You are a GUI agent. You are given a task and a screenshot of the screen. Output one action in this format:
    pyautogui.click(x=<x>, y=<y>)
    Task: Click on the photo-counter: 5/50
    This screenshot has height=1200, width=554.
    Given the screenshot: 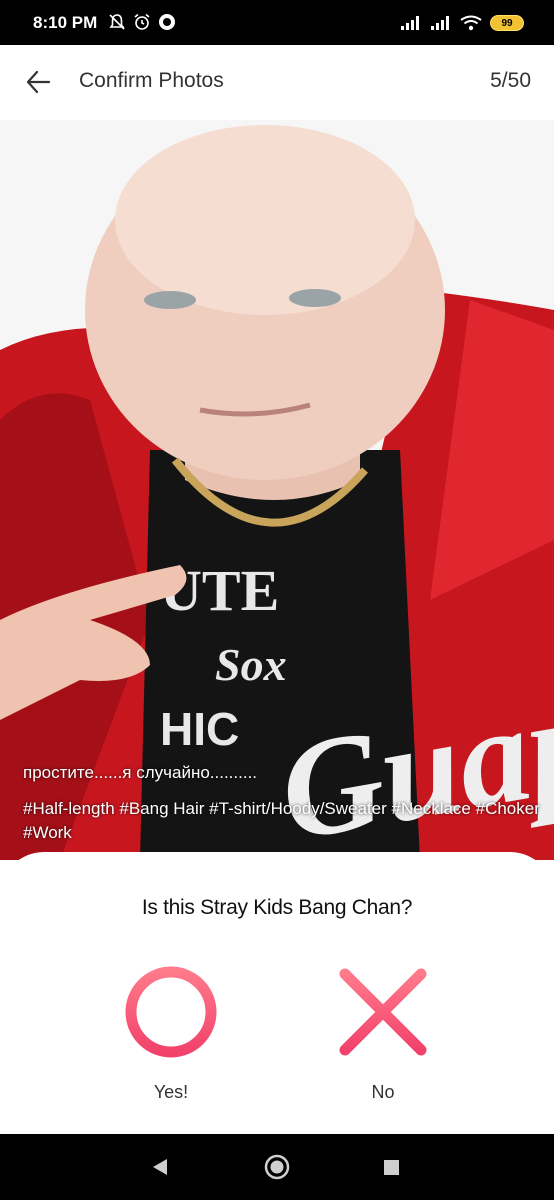 What is the action you would take?
    pyautogui.click(x=510, y=80)
    